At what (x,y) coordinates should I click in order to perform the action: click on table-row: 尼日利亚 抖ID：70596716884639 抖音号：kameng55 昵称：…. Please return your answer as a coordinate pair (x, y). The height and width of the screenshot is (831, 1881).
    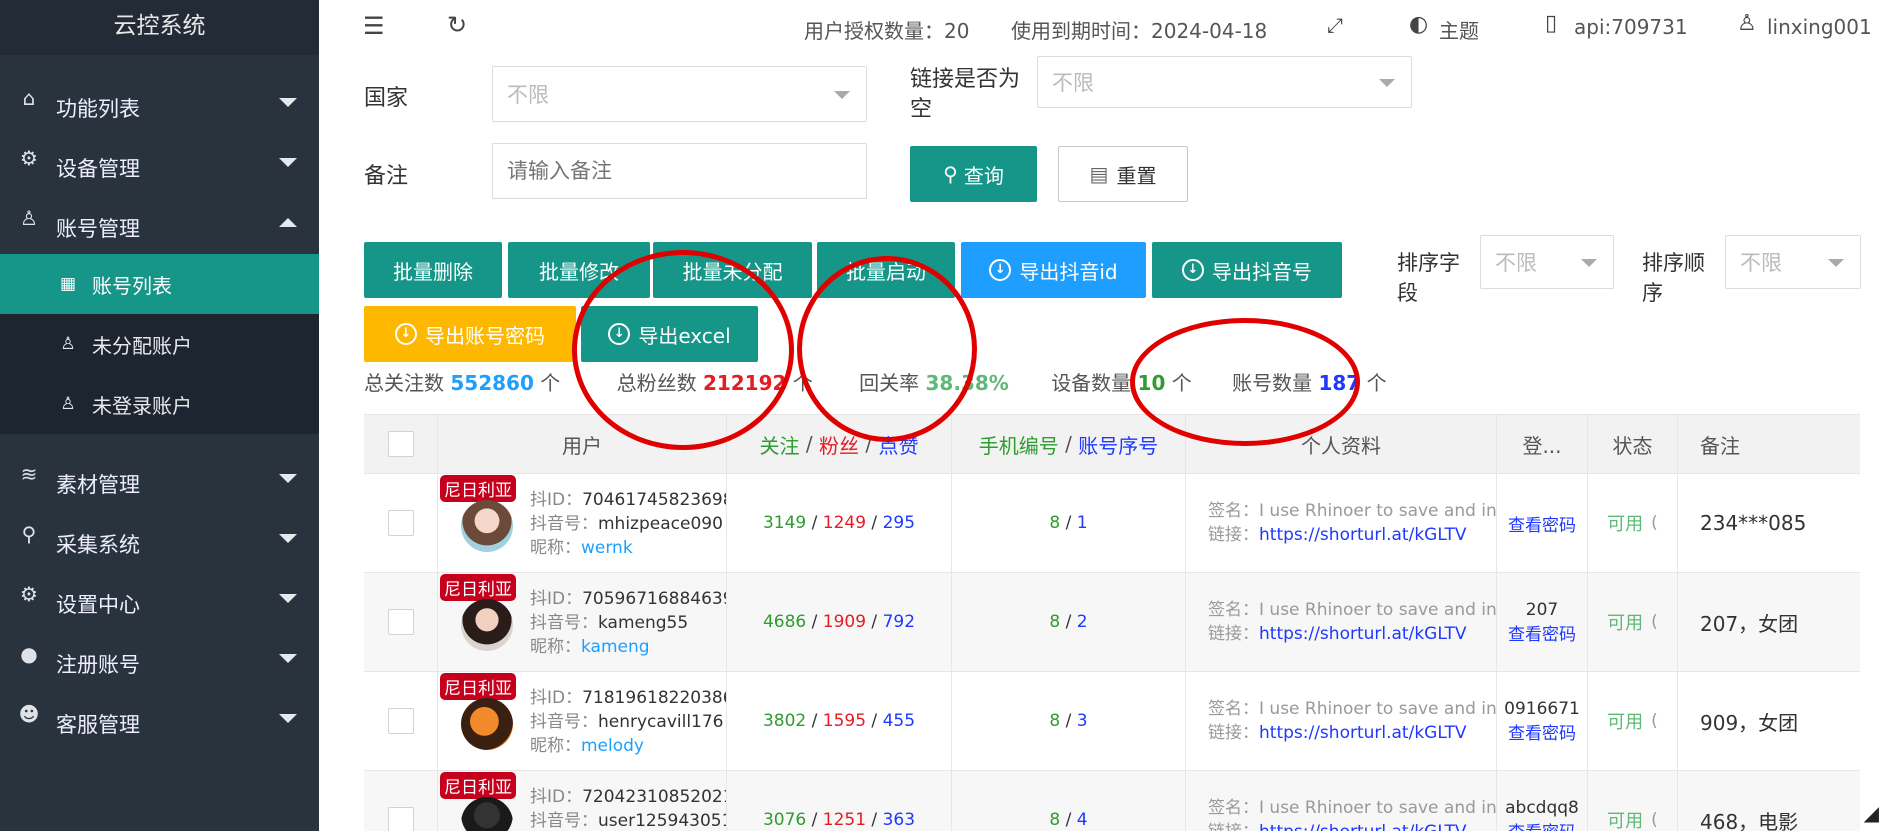
    Looking at the image, I should click on (1112, 622).